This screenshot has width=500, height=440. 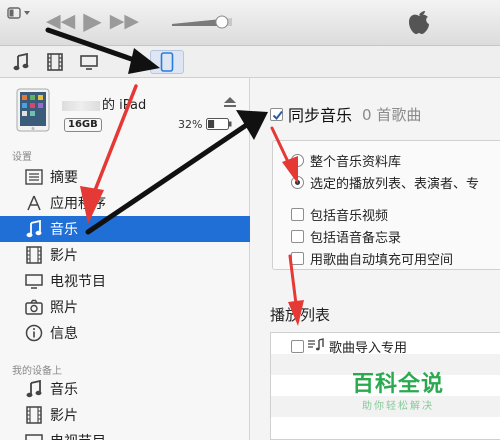 I want to click on sidebar-item-tv-shows: 电视节目, so click(x=125, y=281).